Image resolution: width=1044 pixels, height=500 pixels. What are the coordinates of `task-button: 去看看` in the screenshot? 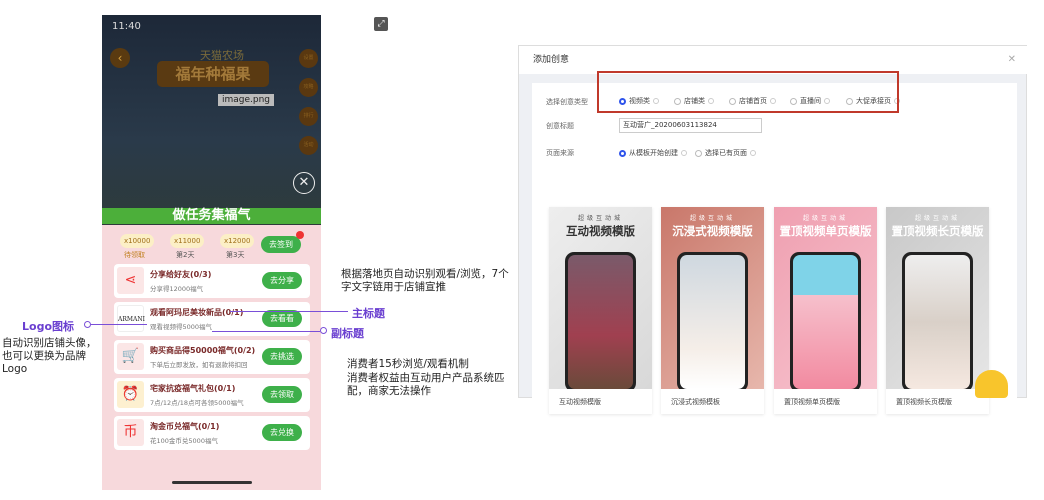 It's located at (282, 318).